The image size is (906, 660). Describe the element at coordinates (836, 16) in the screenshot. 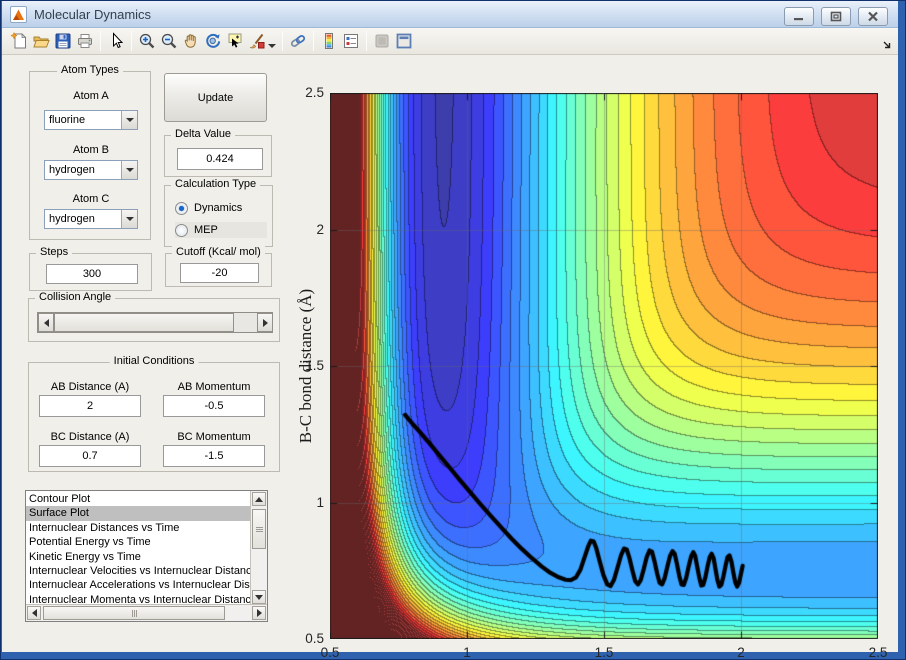

I see `restore-button` at that location.